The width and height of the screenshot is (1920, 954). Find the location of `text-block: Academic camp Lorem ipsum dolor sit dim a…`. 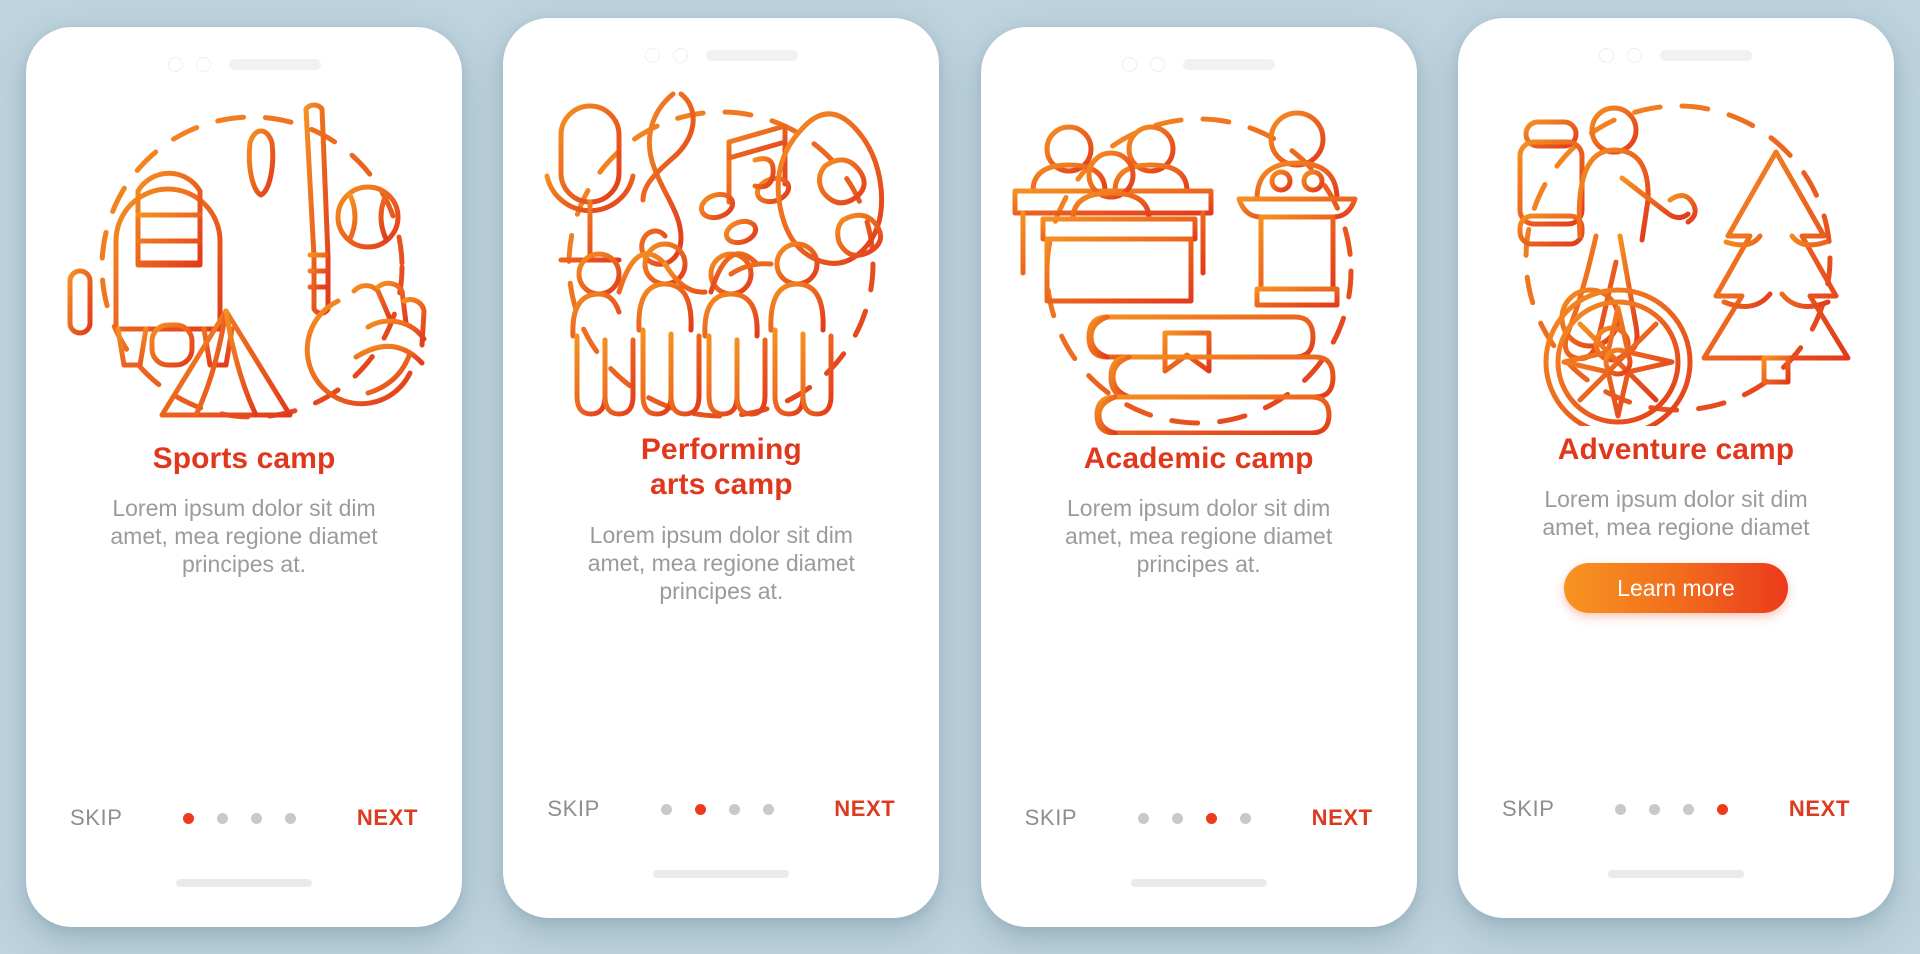

text-block: Academic camp Lorem ipsum dolor sit dim a… is located at coordinates (1199, 507).